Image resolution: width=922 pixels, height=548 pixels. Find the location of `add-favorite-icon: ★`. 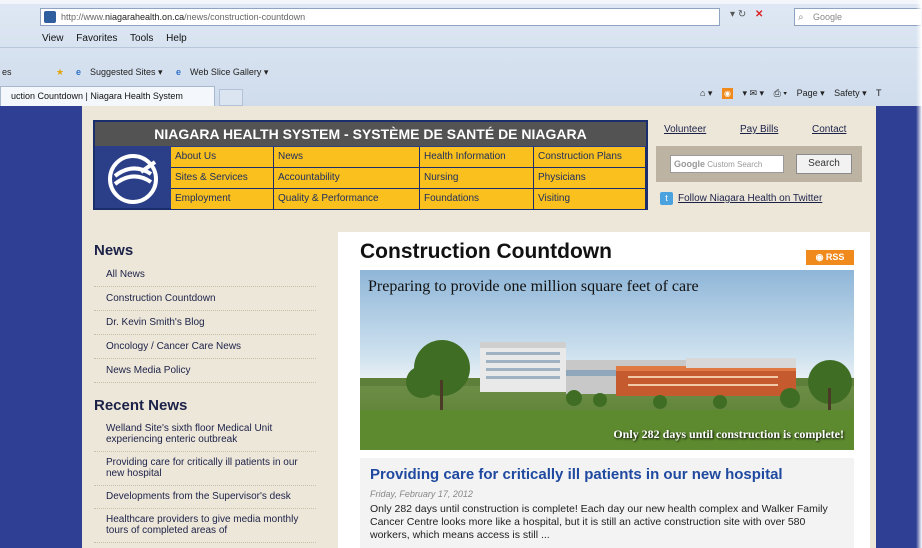

add-favorite-icon: ★ is located at coordinates (60, 72).